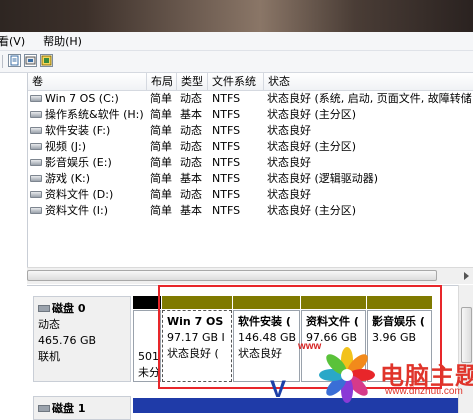  What do you see at coordinates (88, 131) in the screenshot?
I see `volume-name-cell: 软件安装 (F:)` at bounding box center [88, 131].